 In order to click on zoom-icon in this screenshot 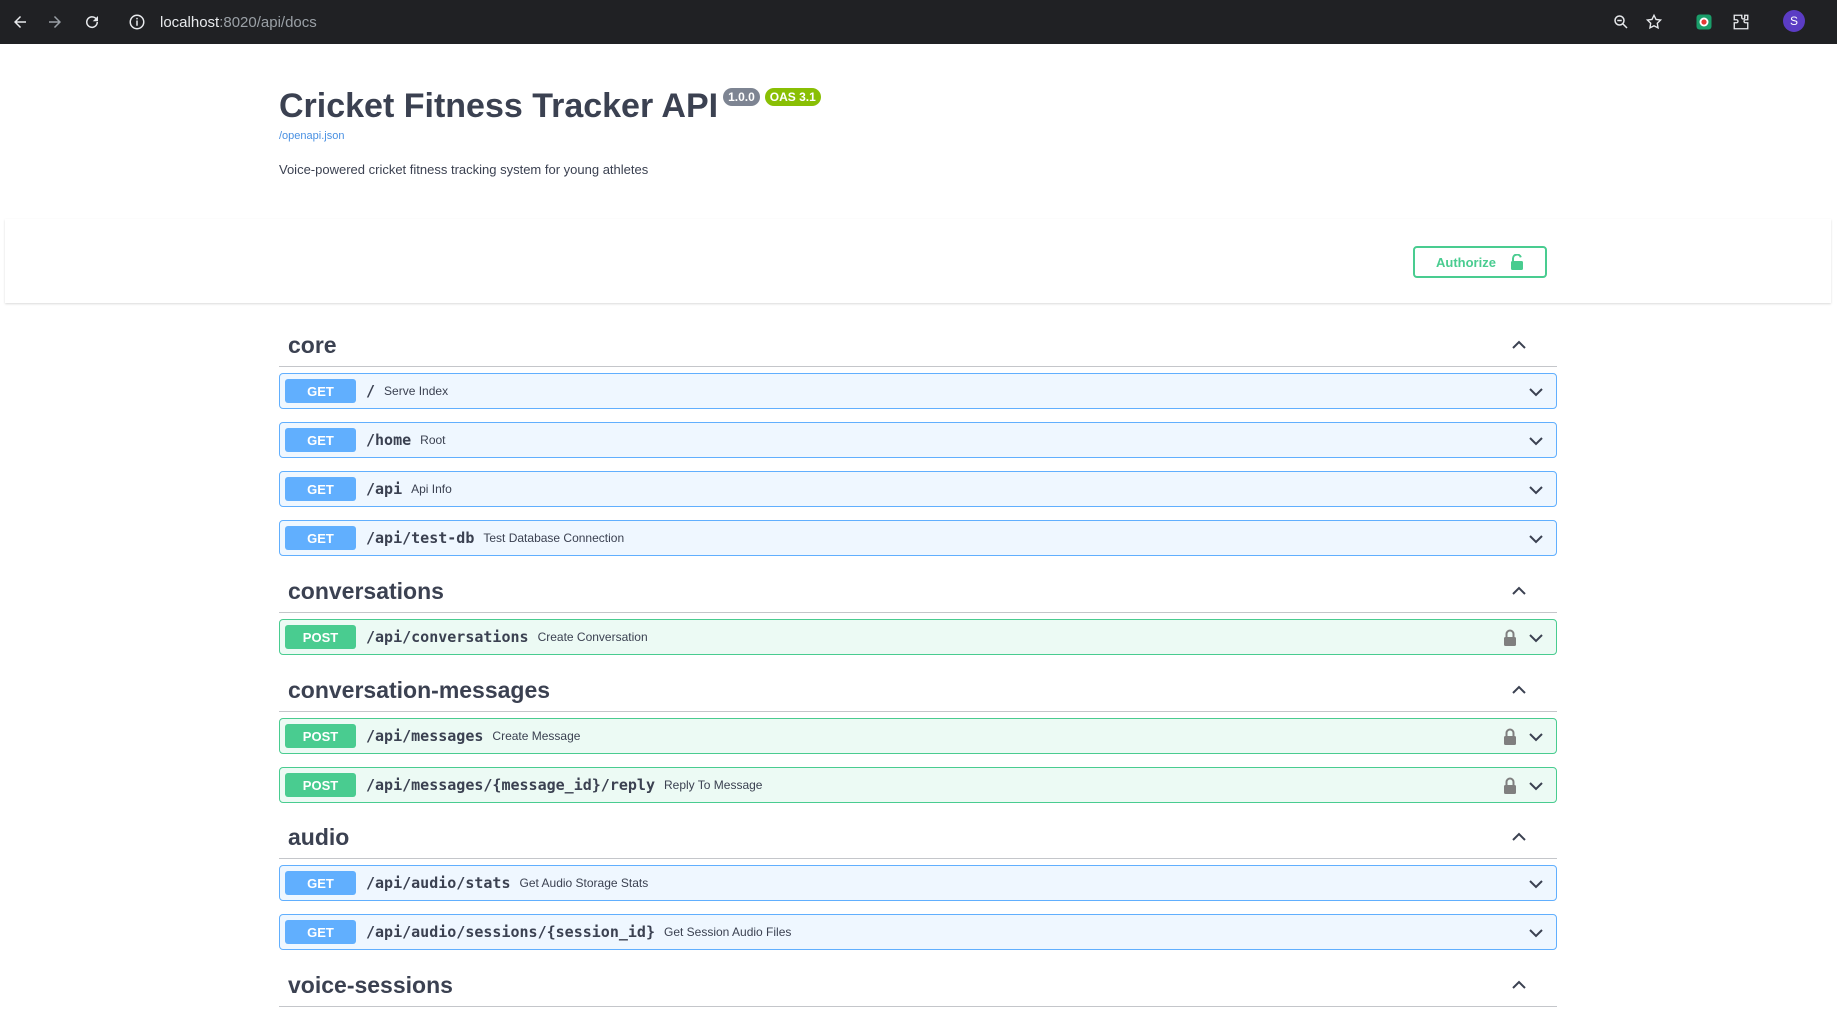, I will do `click(1621, 22)`.